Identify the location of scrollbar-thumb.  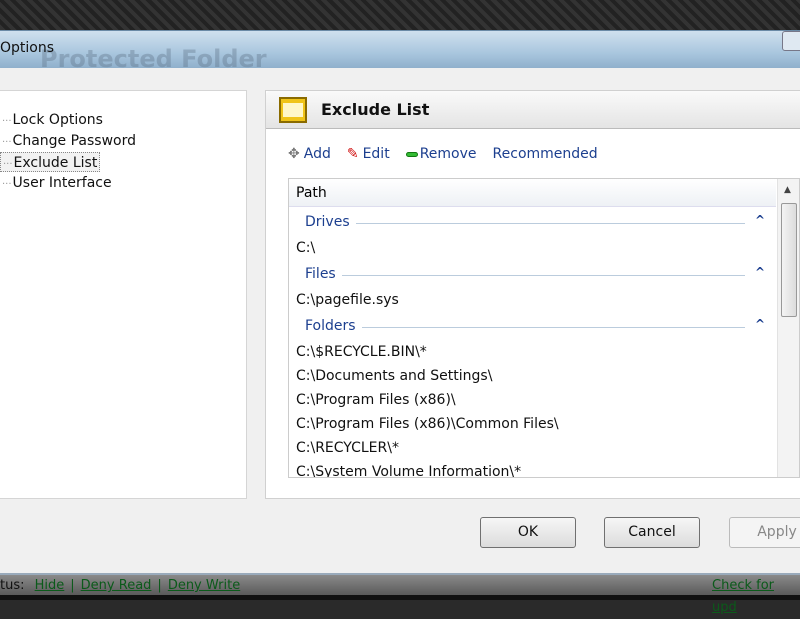
(789, 260).